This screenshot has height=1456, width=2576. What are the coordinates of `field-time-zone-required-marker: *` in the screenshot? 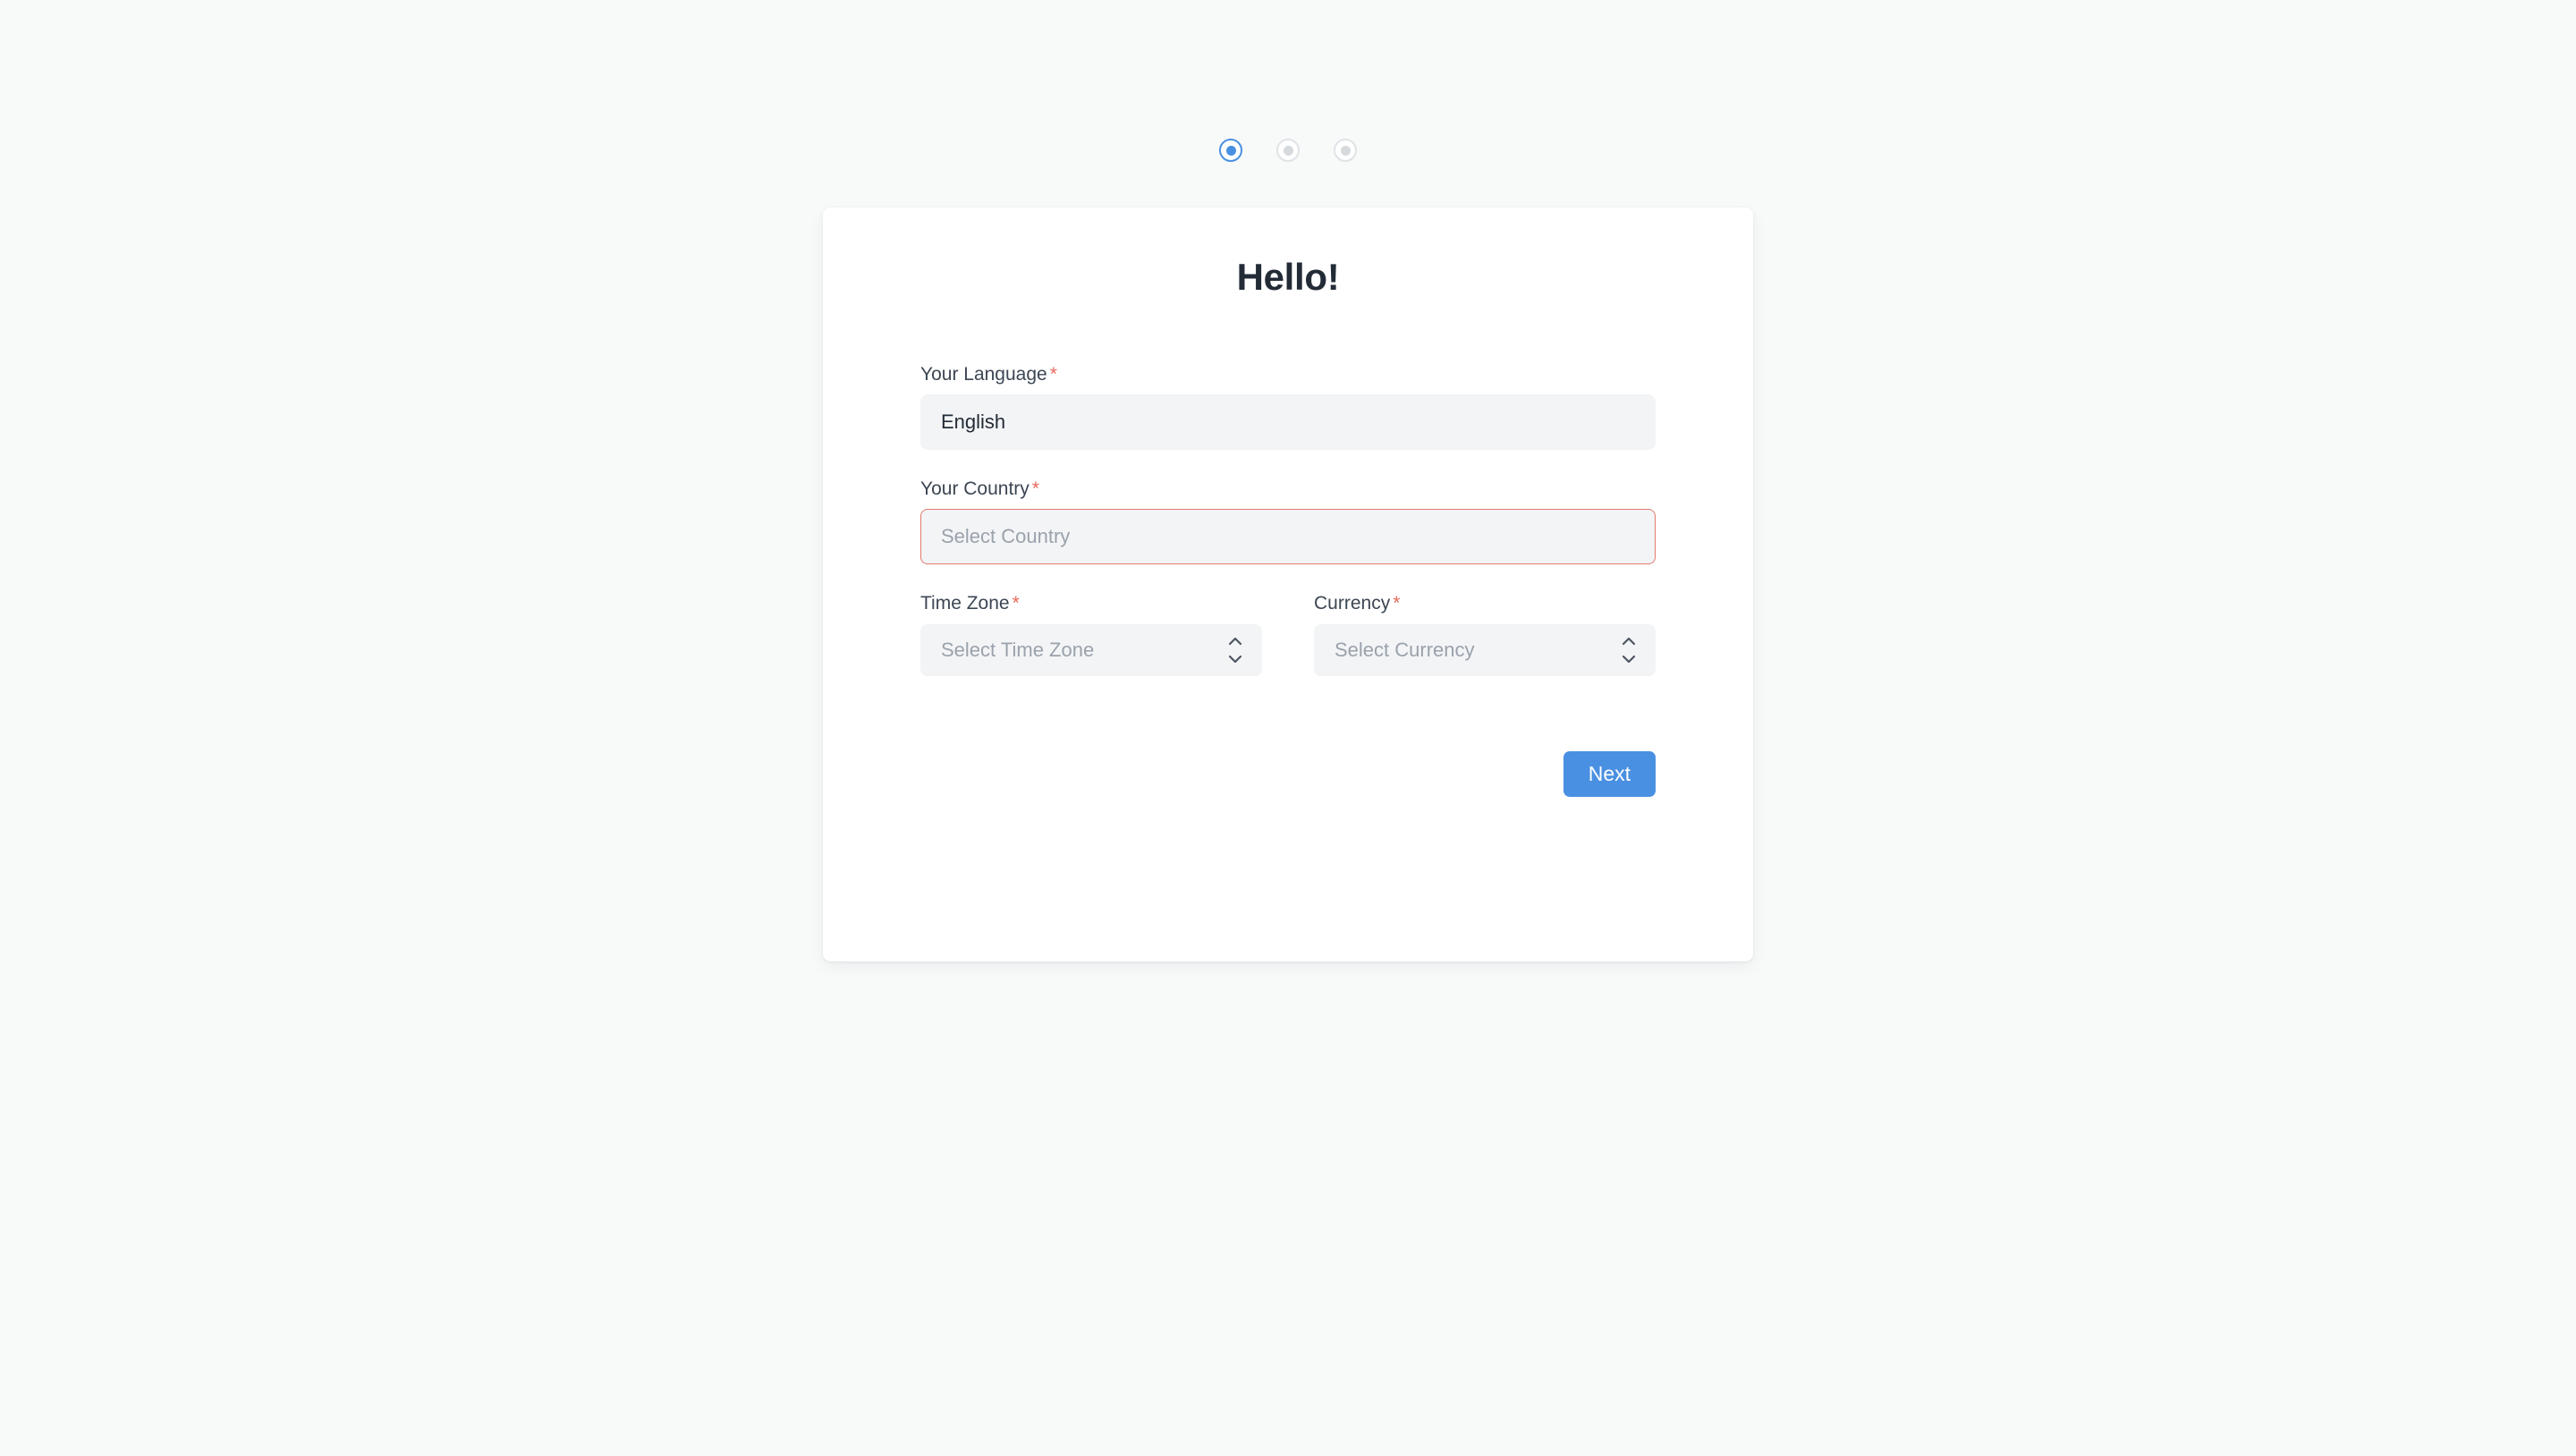 It's located at (1016, 603).